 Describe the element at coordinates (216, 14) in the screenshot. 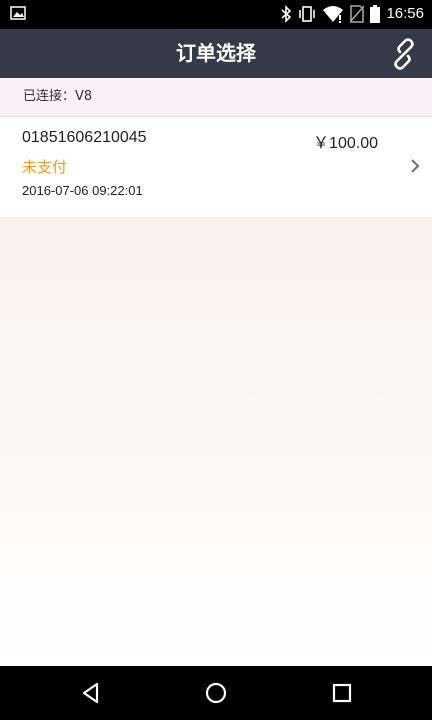

I see `status-bar: 16:56` at that location.